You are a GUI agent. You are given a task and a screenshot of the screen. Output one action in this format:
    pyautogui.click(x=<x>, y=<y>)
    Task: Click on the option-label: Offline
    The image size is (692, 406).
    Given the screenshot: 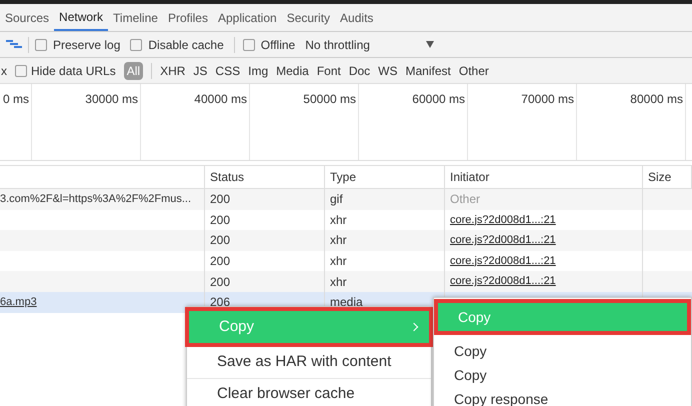 What is the action you would take?
    pyautogui.click(x=278, y=45)
    